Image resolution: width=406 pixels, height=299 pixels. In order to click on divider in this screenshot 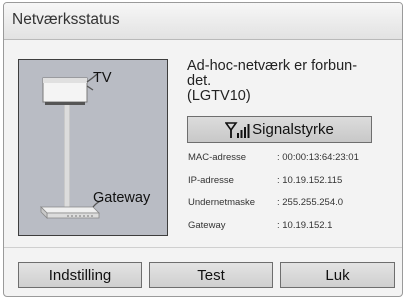, I will do `click(203, 247)`.